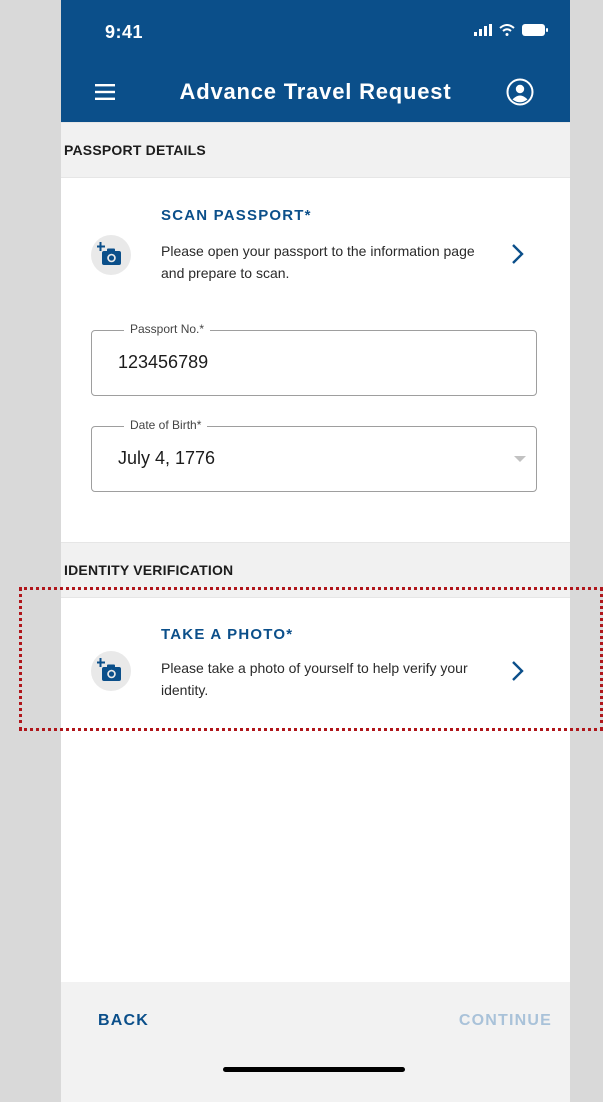 The width and height of the screenshot is (603, 1102). What do you see at coordinates (535, 30) in the screenshot?
I see `battery-icon` at bounding box center [535, 30].